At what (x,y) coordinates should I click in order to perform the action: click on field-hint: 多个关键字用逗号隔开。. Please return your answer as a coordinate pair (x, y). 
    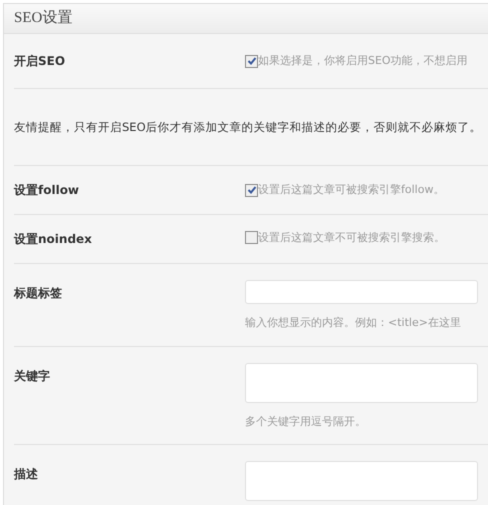
    Looking at the image, I should click on (305, 422).